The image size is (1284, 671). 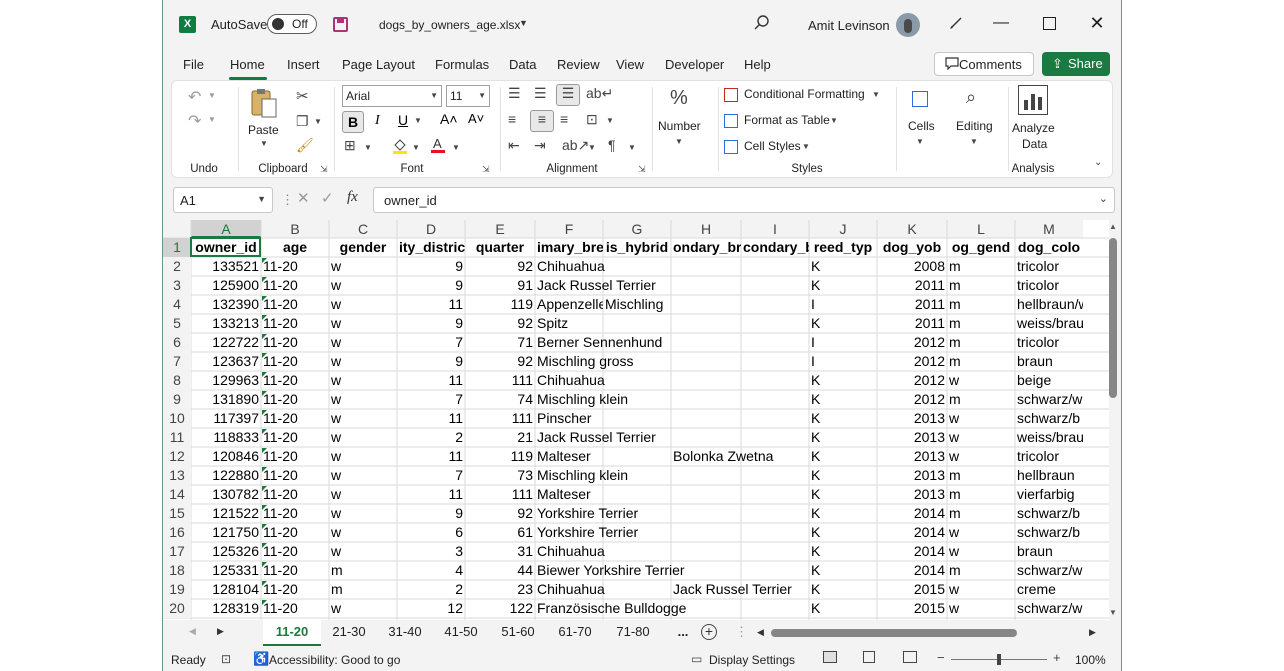 I want to click on row-header: 11, so click(x=177, y=437).